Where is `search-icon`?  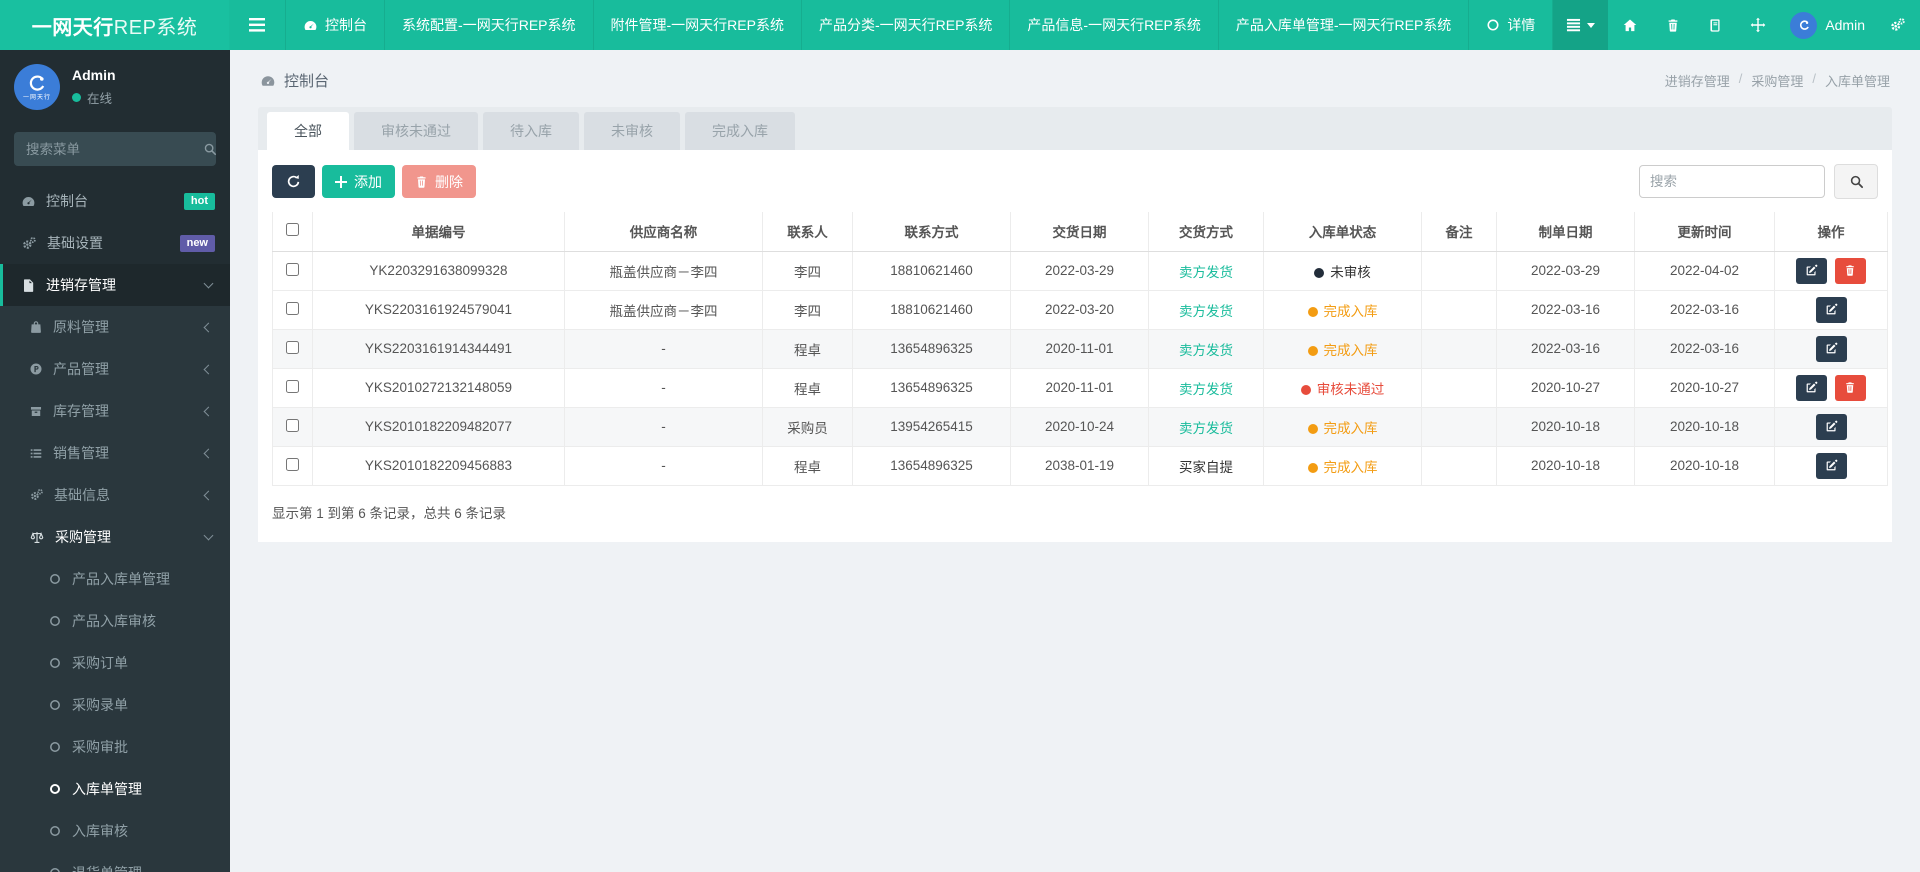 search-icon is located at coordinates (210, 149).